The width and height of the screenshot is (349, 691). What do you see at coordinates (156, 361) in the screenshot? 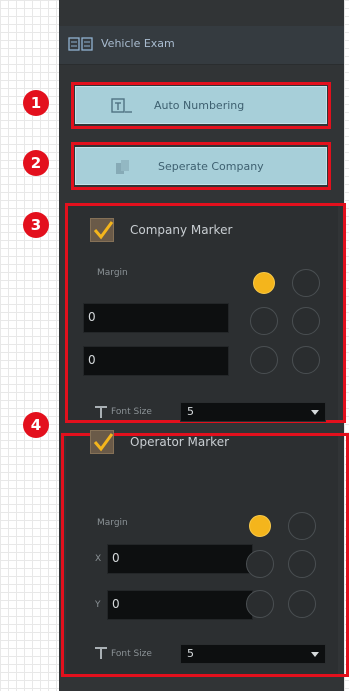
I see `company-y-input: 0` at bounding box center [156, 361].